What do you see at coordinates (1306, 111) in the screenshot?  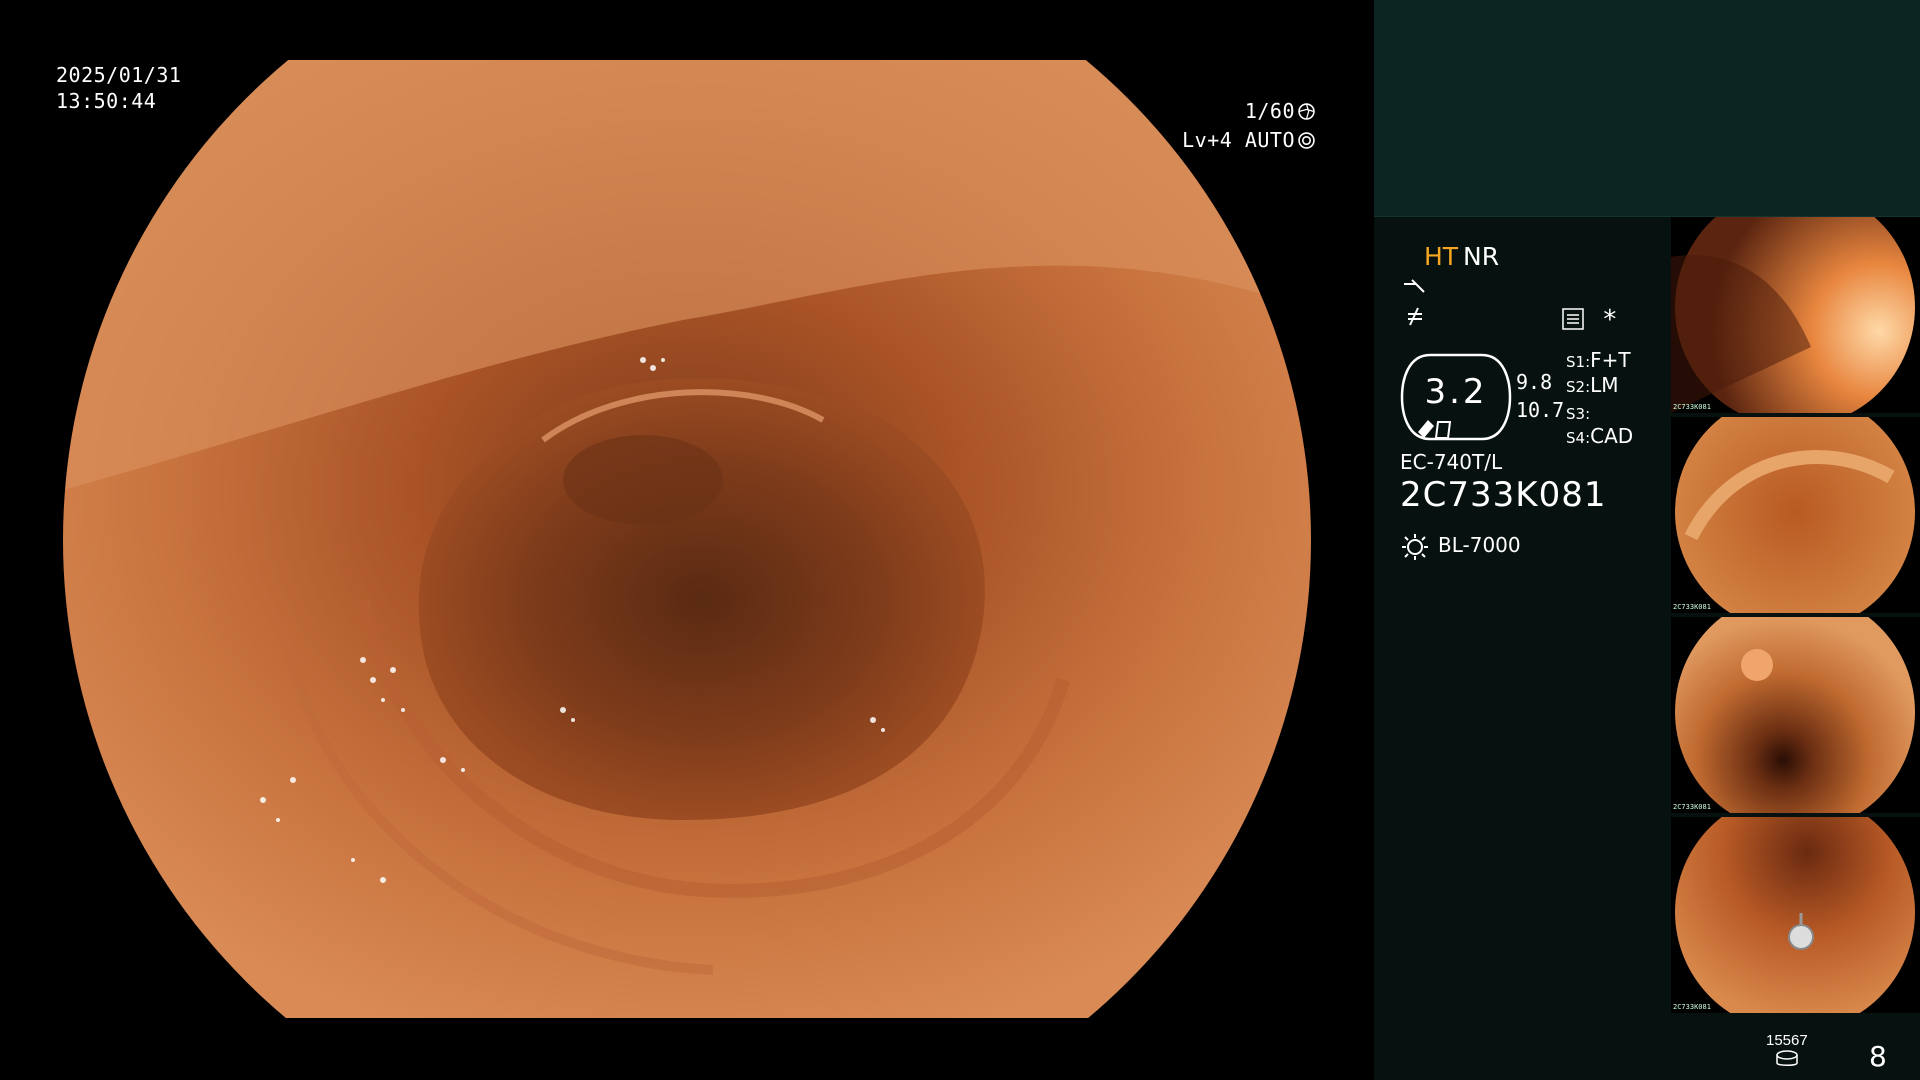 I see `shutter-icon` at bounding box center [1306, 111].